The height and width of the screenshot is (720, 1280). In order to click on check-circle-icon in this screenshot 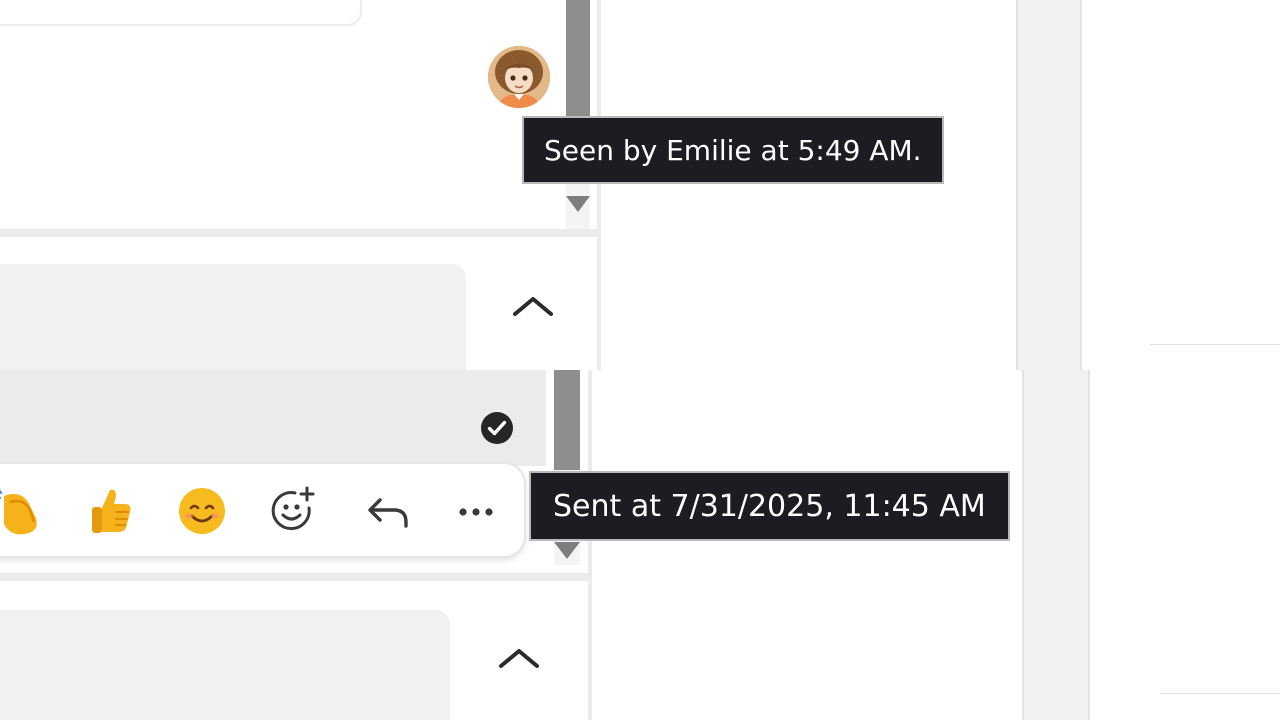, I will do `click(497, 428)`.